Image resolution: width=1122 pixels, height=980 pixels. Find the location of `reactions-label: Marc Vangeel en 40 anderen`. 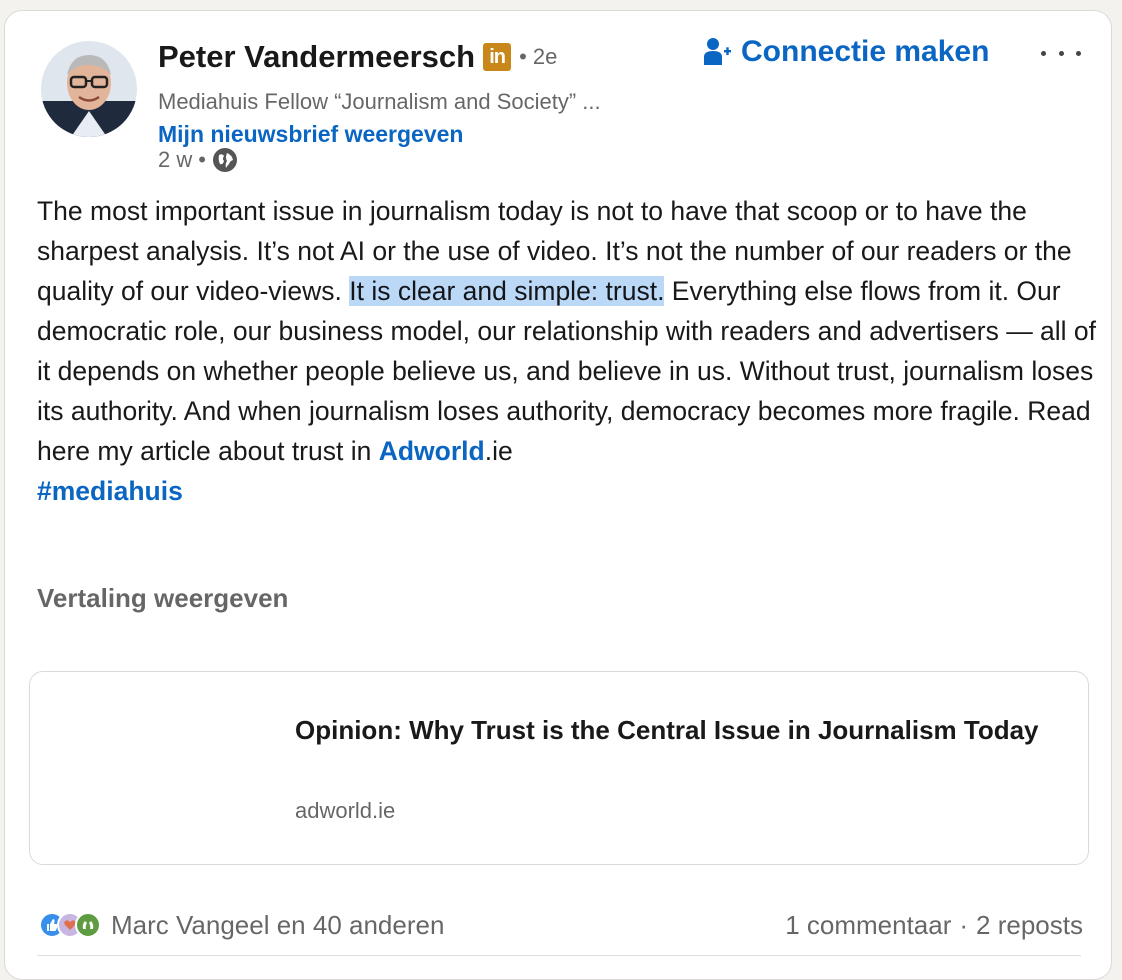

reactions-label: Marc Vangeel en 40 anderen is located at coordinates (277, 925).